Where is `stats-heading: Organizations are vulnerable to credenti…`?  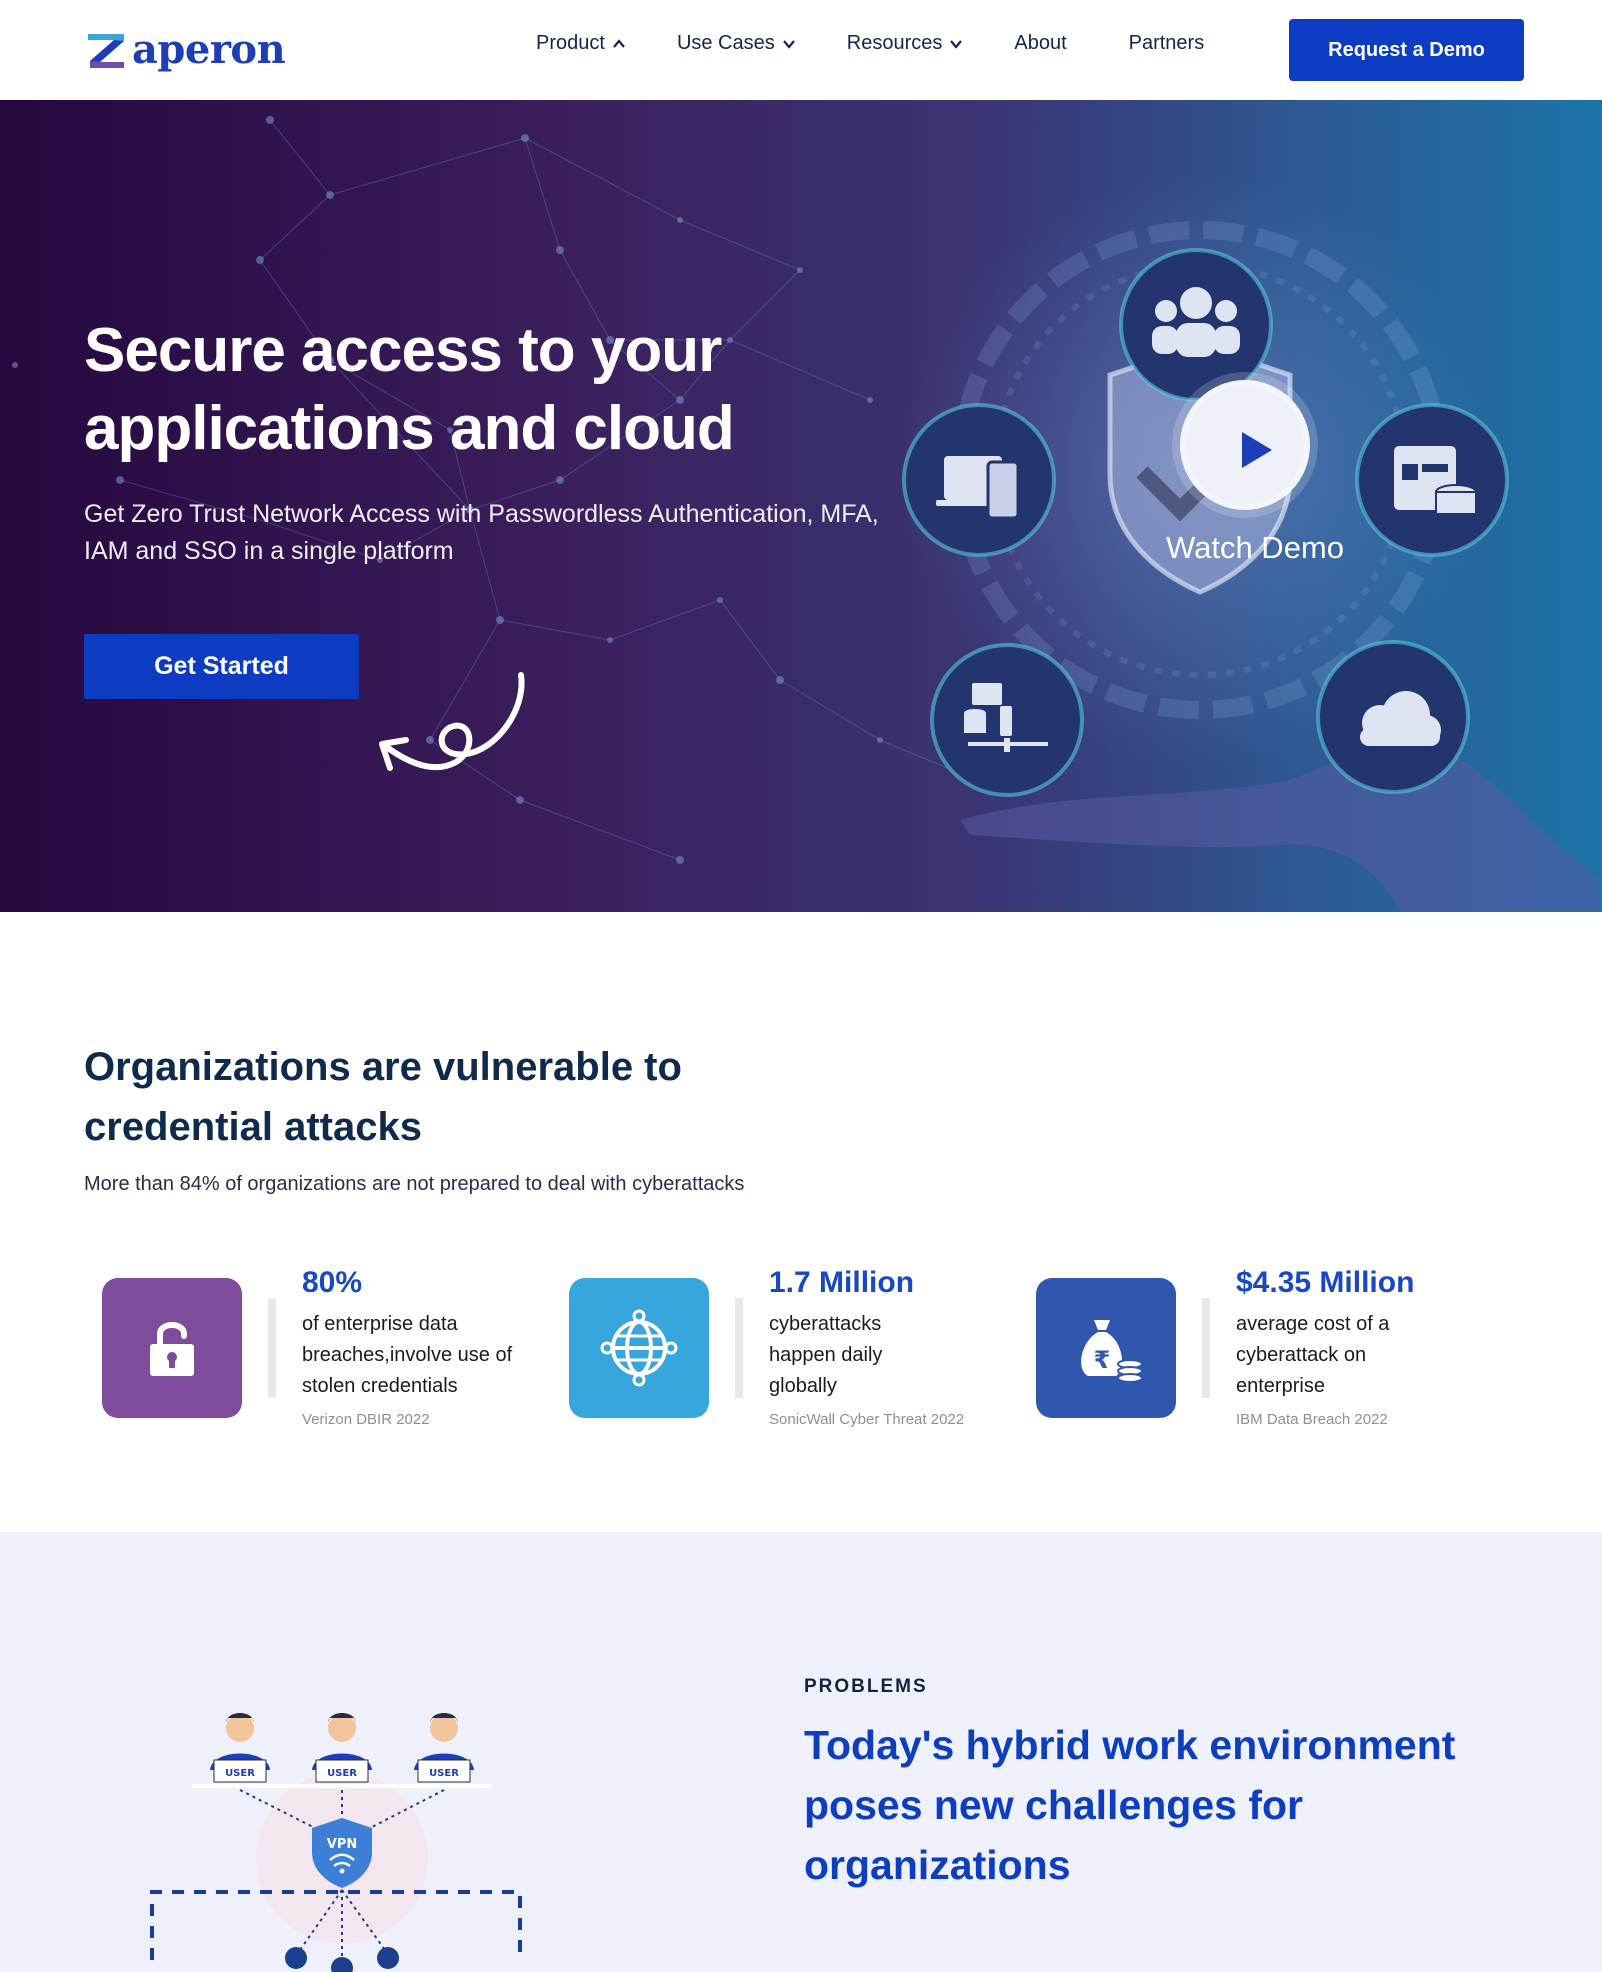 stats-heading: Organizations are vulnerable to credenti… is located at coordinates (383, 1097).